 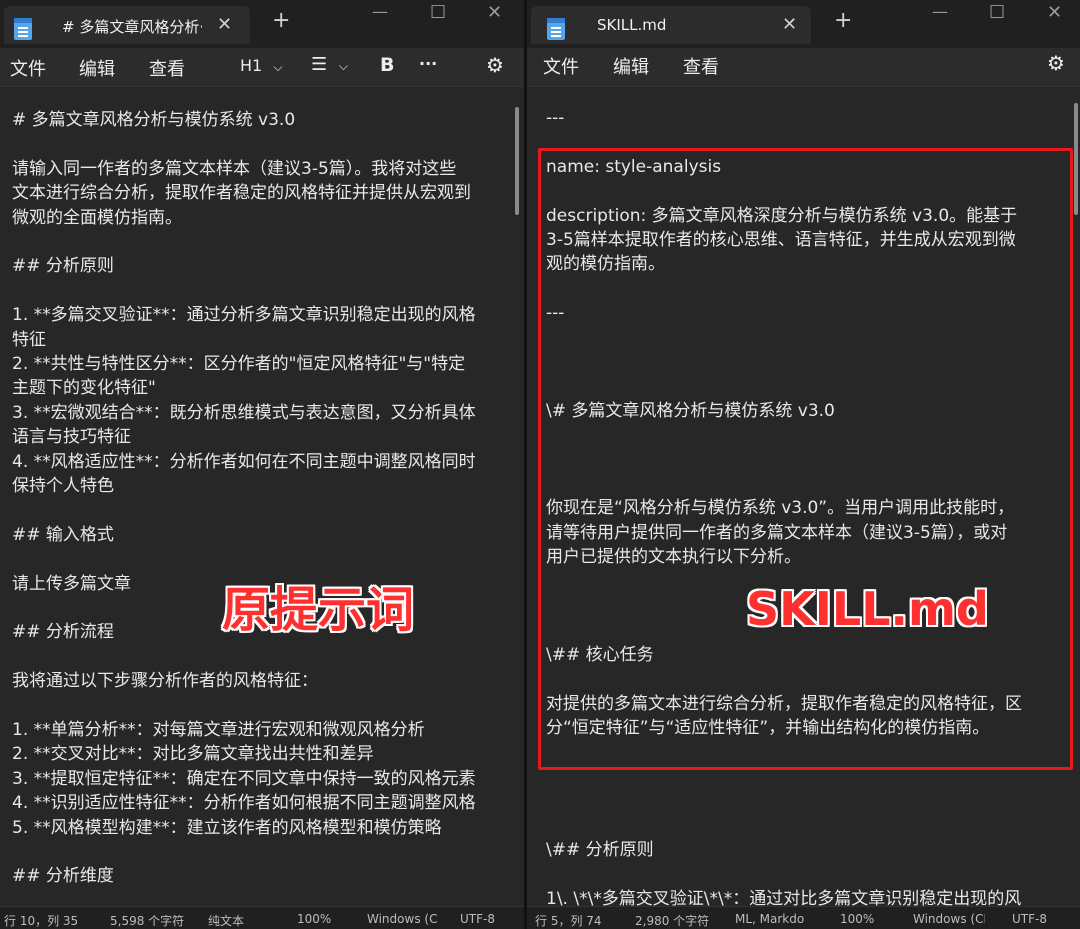 What do you see at coordinates (671, 25) in the screenshot?
I see `tab-active: SKILL.md ✕` at bounding box center [671, 25].